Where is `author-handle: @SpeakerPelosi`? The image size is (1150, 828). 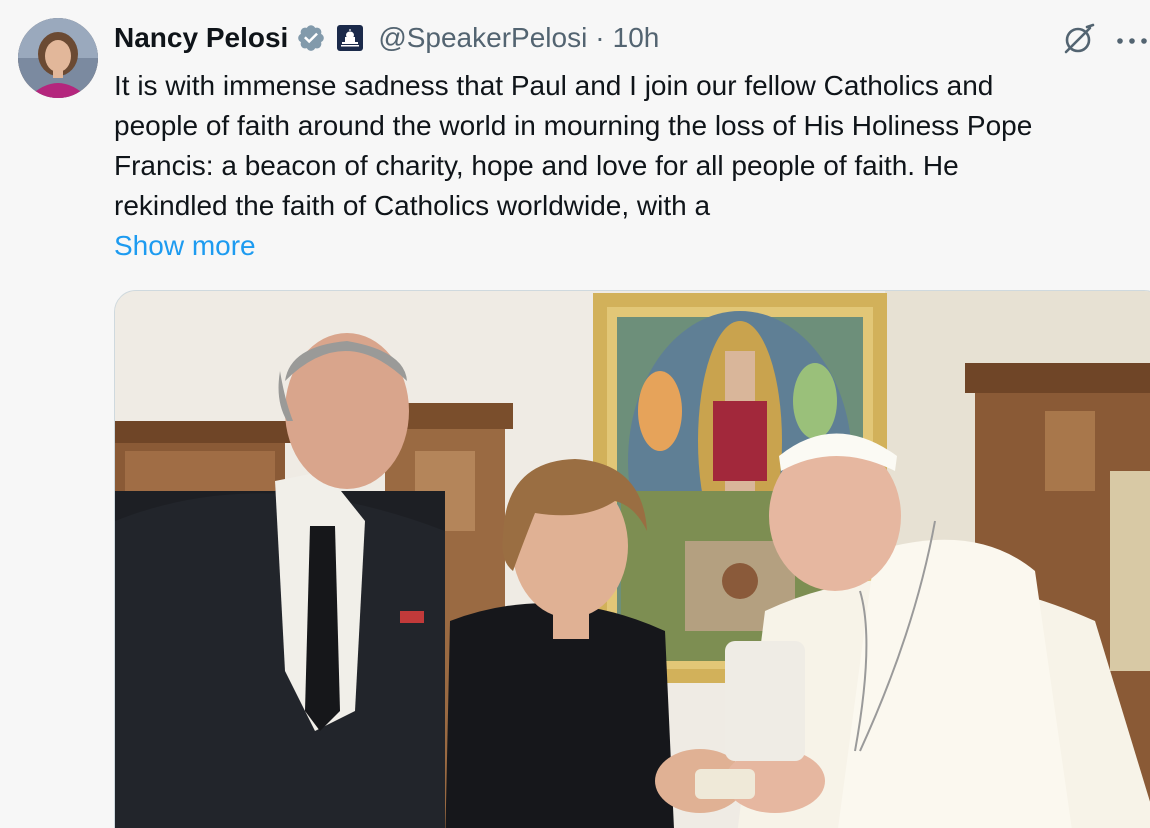
author-handle: @SpeakerPelosi is located at coordinates (482, 38).